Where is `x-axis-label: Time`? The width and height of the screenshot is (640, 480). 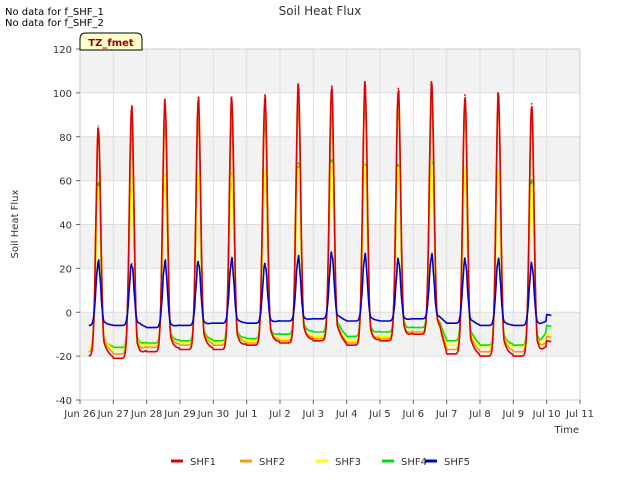 x-axis-label: Time is located at coordinates (566, 430).